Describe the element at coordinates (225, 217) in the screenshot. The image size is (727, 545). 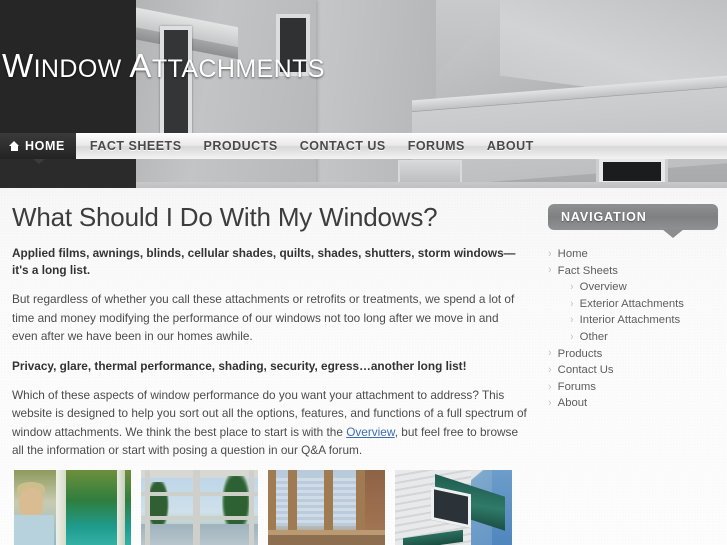
I see `page-title: What Should I Do With My Windows?` at that location.